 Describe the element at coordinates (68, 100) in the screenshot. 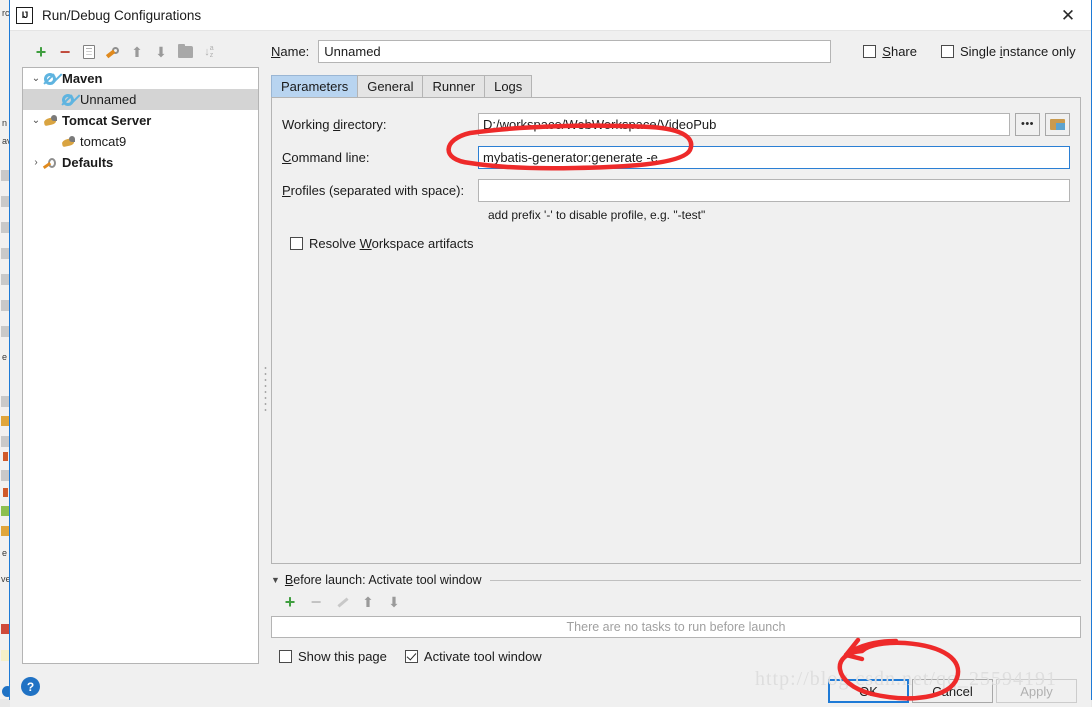

I see `maven-gear-icon` at that location.